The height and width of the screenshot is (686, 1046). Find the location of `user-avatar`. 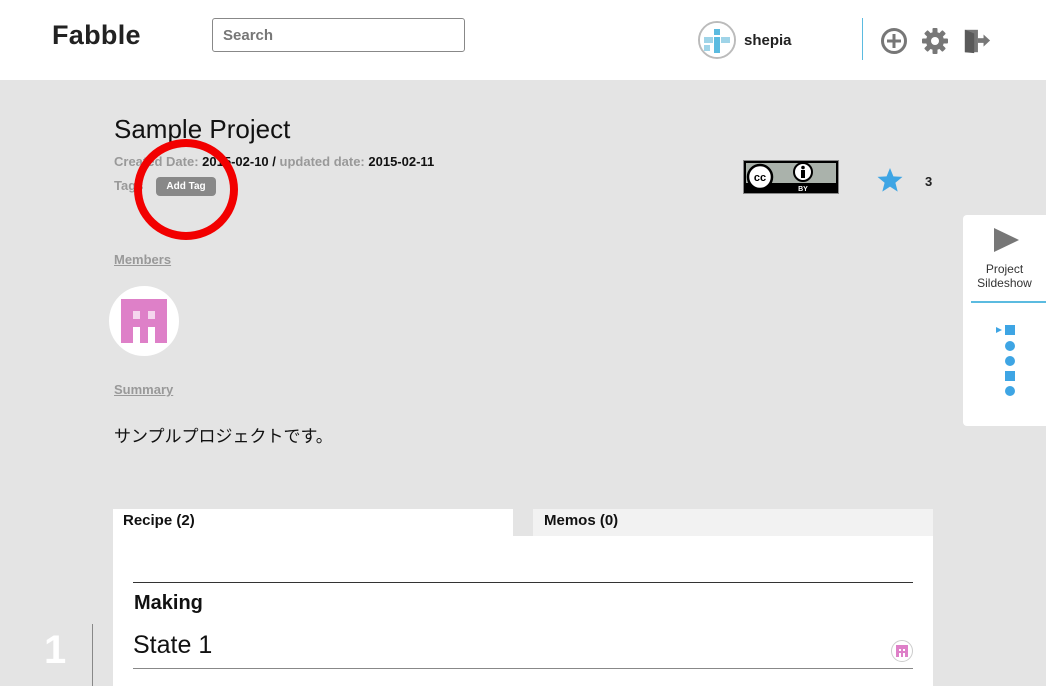

user-avatar is located at coordinates (717, 40).